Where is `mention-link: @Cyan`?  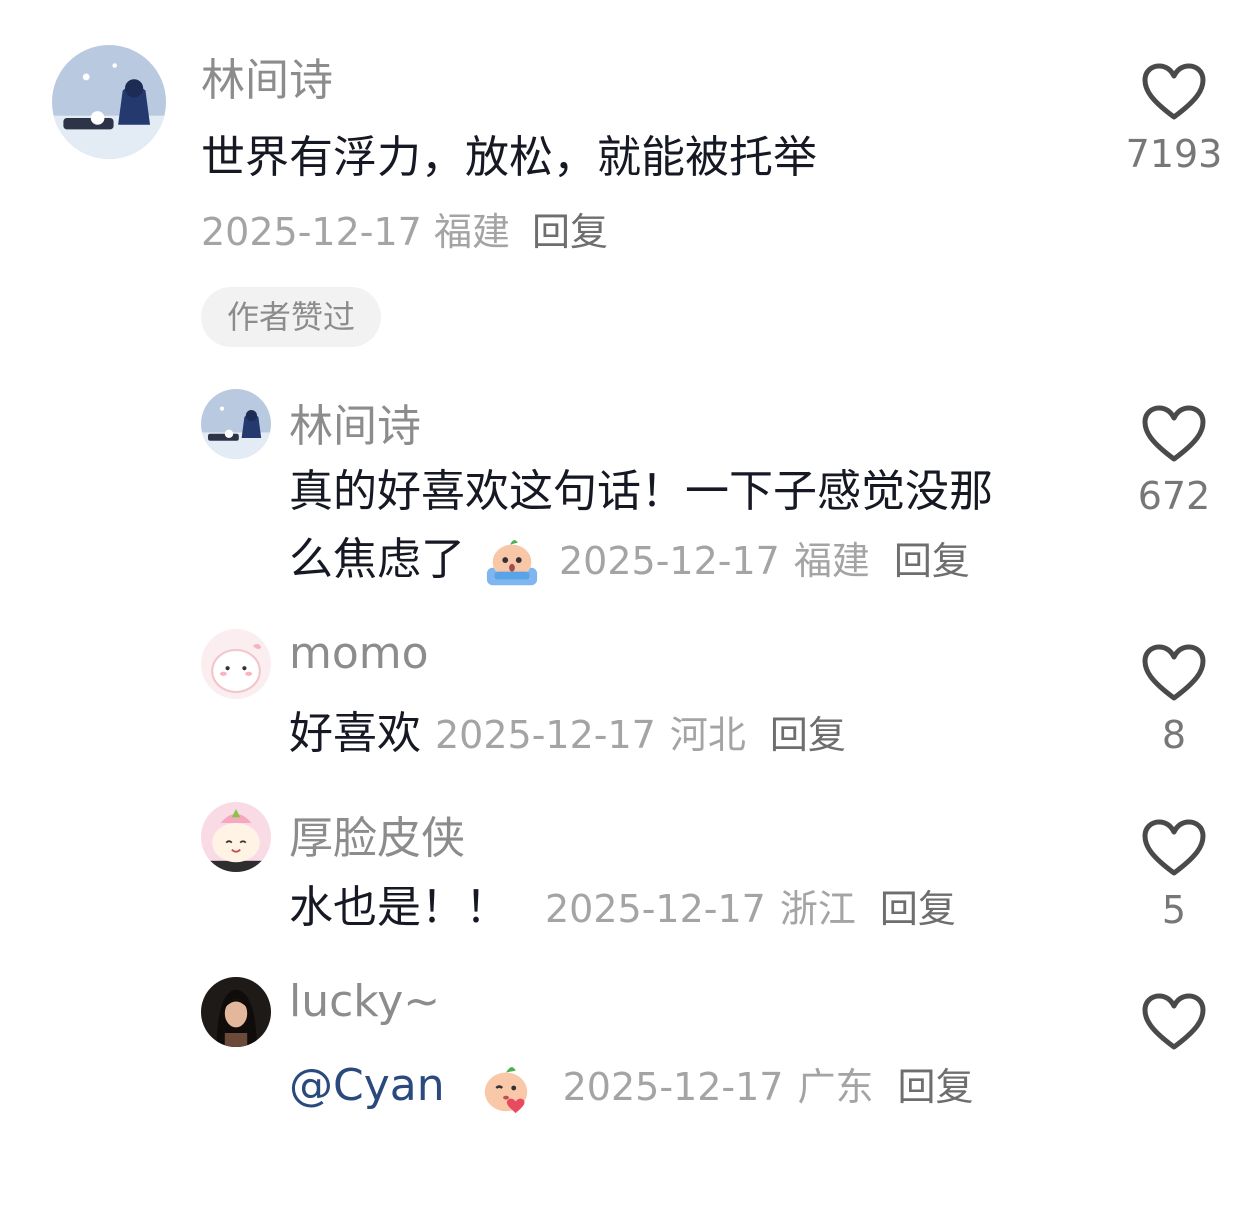 mention-link: @Cyan is located at coordinates (367, 1085).